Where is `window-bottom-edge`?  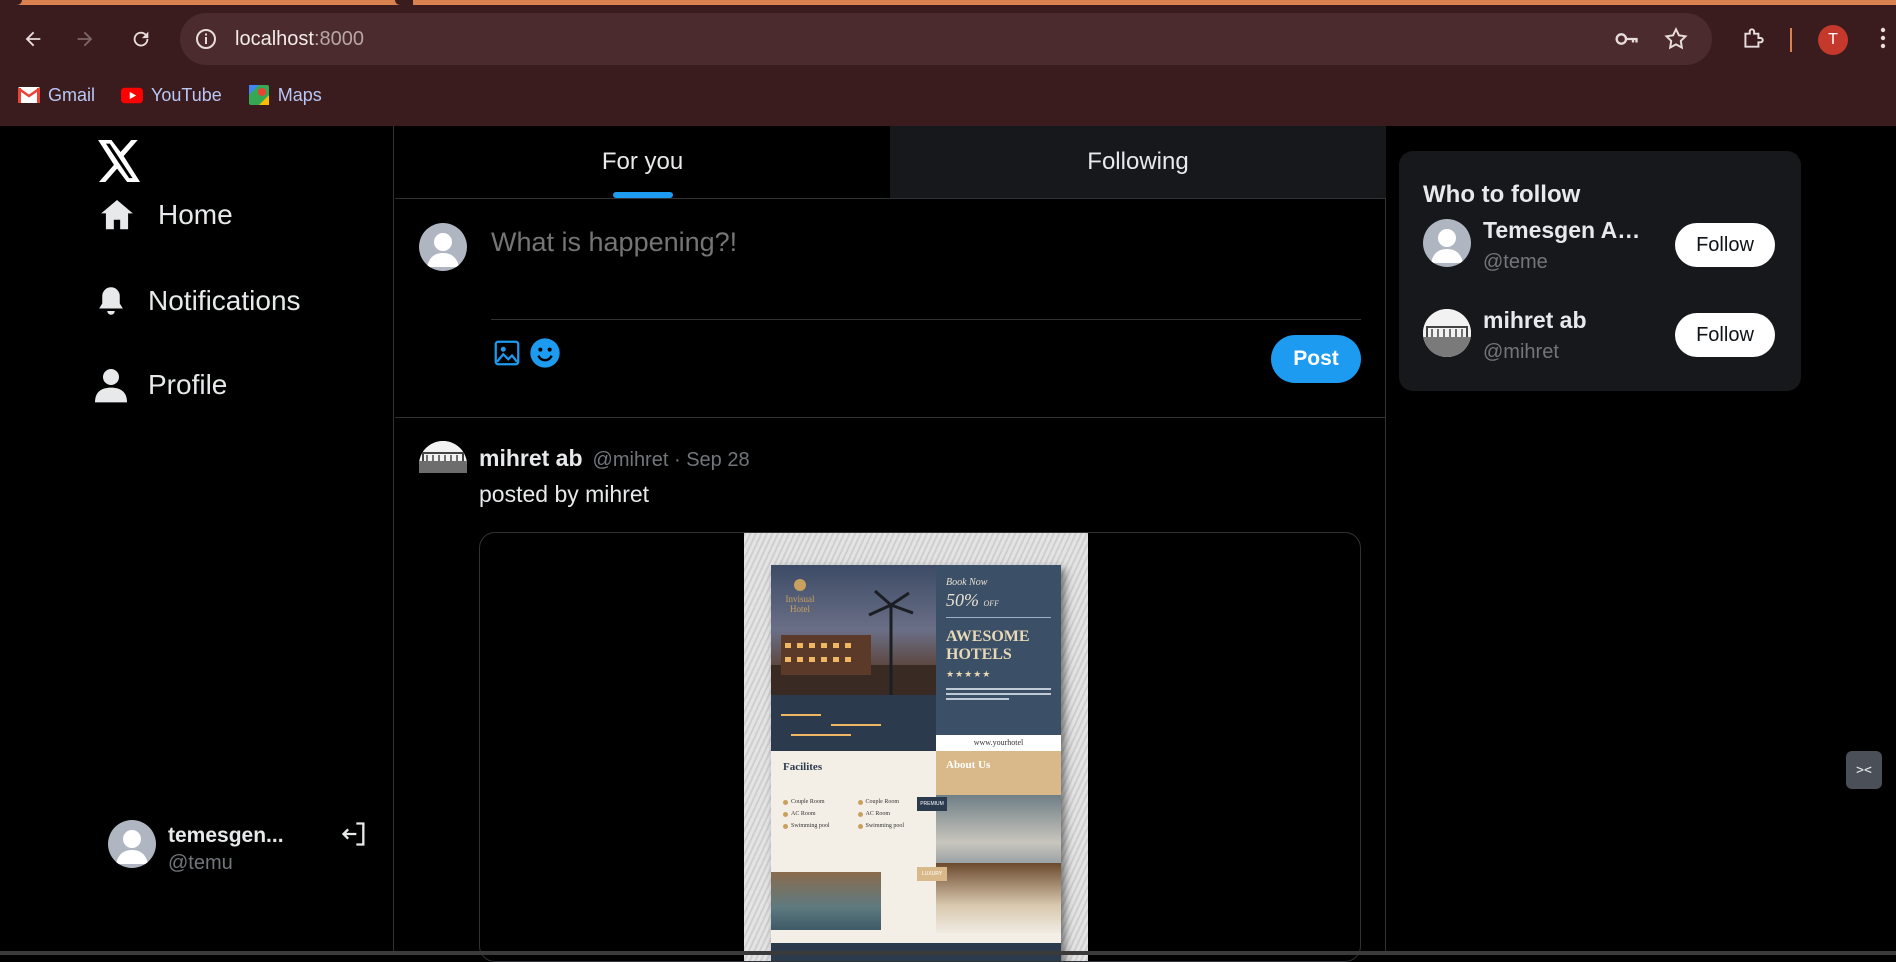
window-bottom-edge is located at coordinates (948, 953).